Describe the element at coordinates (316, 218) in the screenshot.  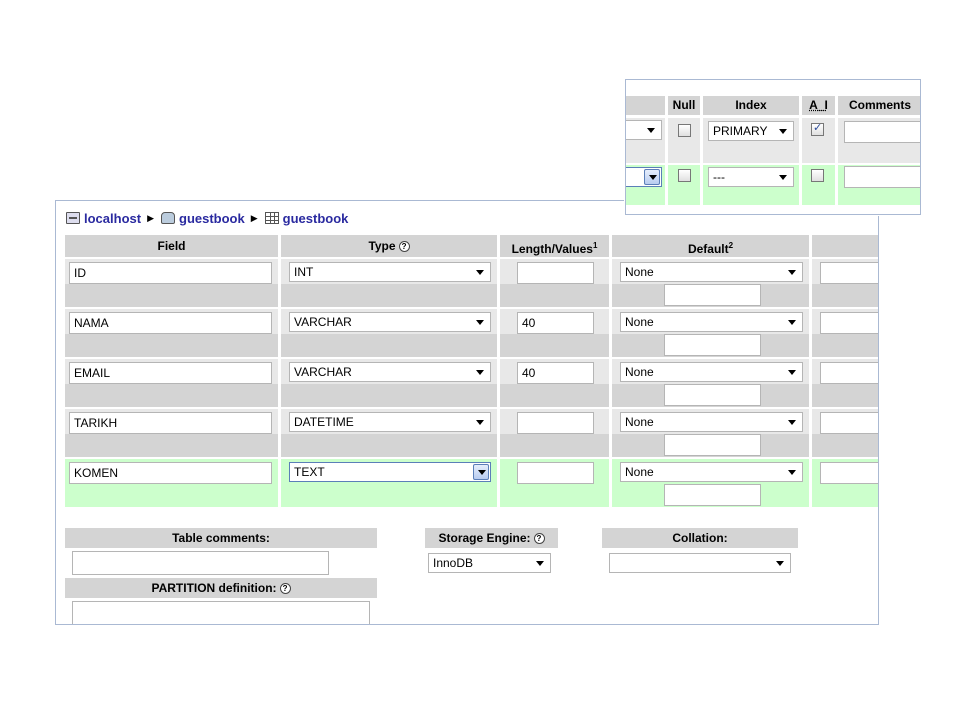
I see `breadcrumb-table-label: guestbook` at that location.